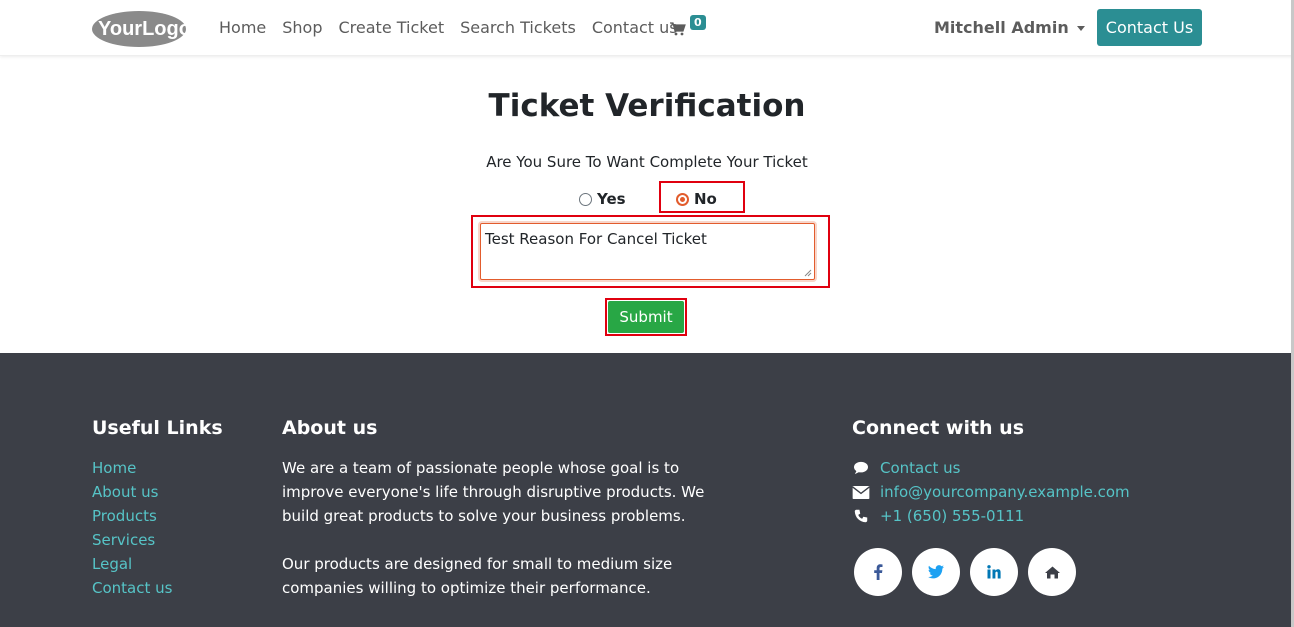 This screenshot has width=1294, height=627. Describe the element at coordinates (861, 492) in the screenshot. I see `envelope-icon` at that location.